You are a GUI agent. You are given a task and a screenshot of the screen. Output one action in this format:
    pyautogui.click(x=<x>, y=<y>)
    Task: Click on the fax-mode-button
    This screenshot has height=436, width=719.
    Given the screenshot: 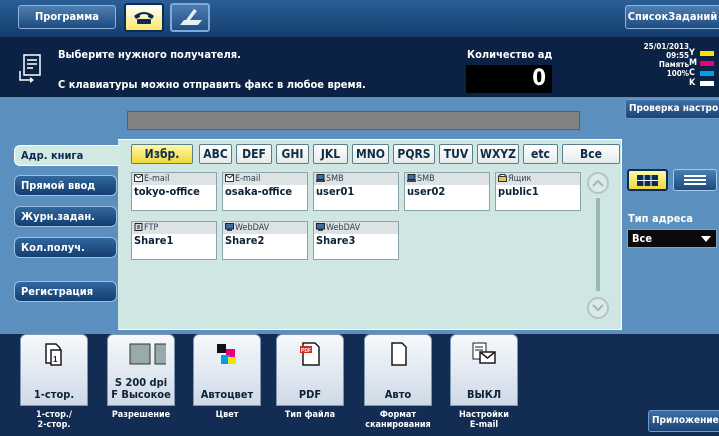 What is the action you would take?
    pyautogui.click(x=144, y=17)
    